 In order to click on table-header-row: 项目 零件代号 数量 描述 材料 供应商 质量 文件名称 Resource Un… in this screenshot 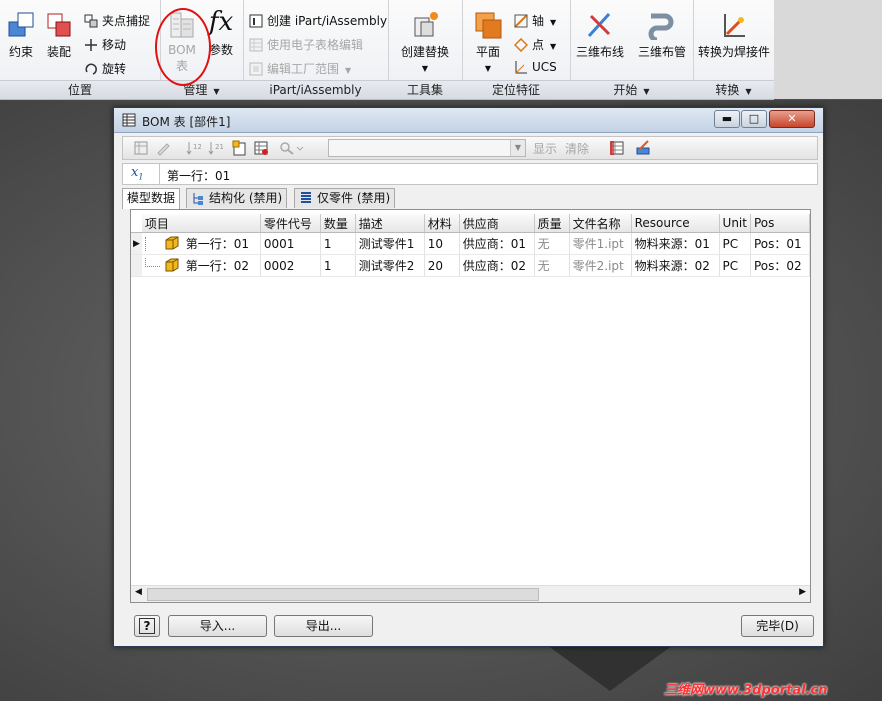, I will do `click(471, 223)`.